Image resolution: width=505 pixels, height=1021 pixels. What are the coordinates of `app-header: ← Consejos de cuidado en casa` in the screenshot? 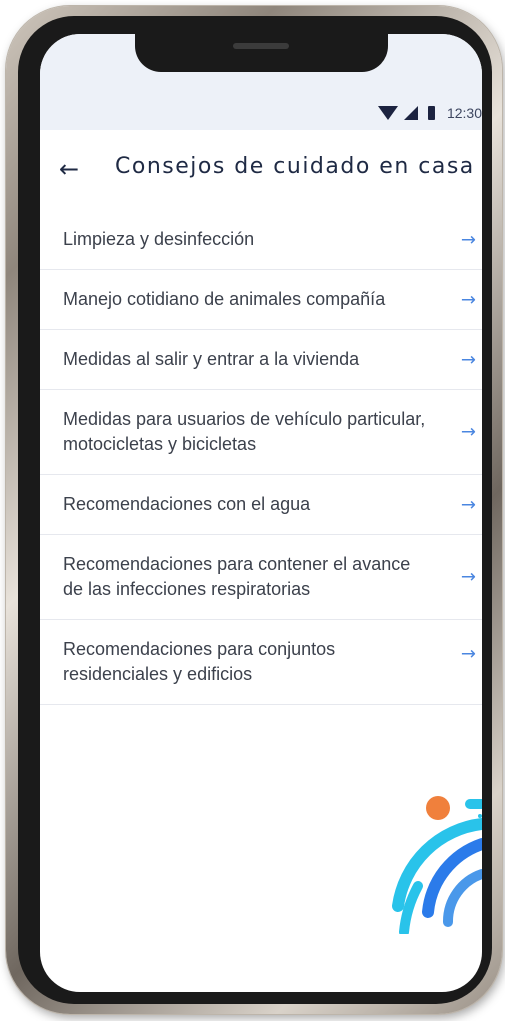 It's located at (261, 170).